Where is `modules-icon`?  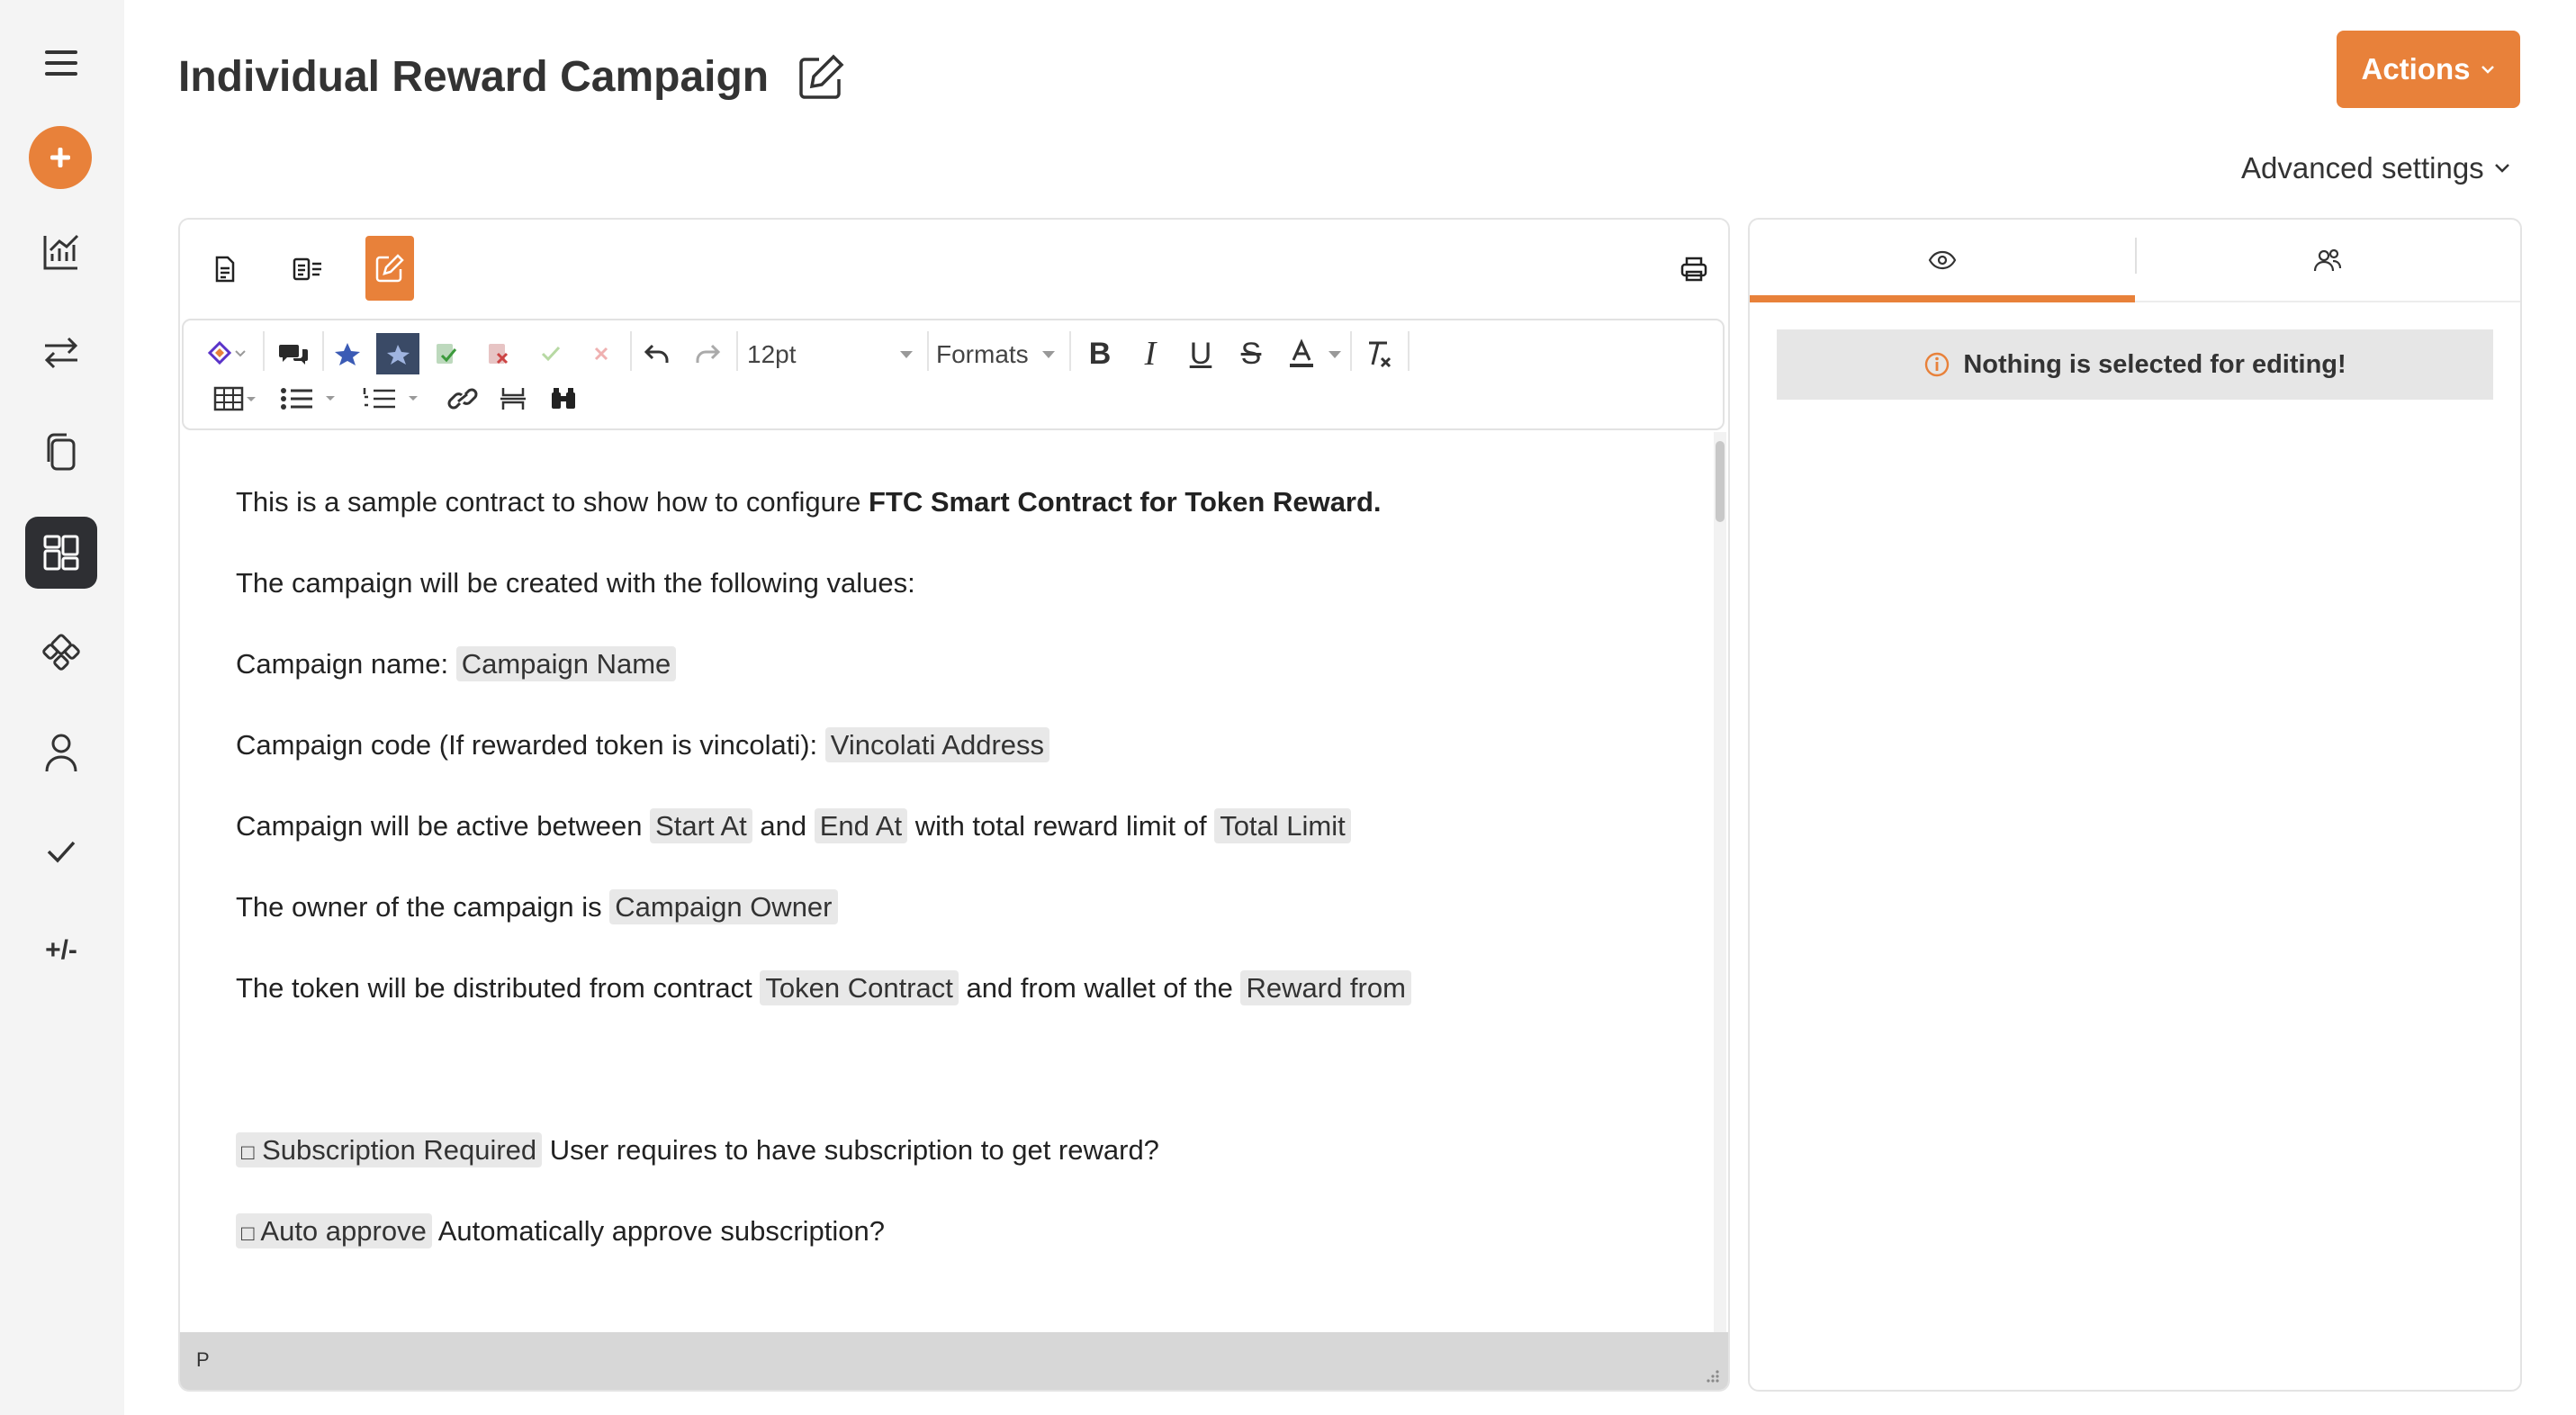
modules-icon is located at coordinates (61, 653).